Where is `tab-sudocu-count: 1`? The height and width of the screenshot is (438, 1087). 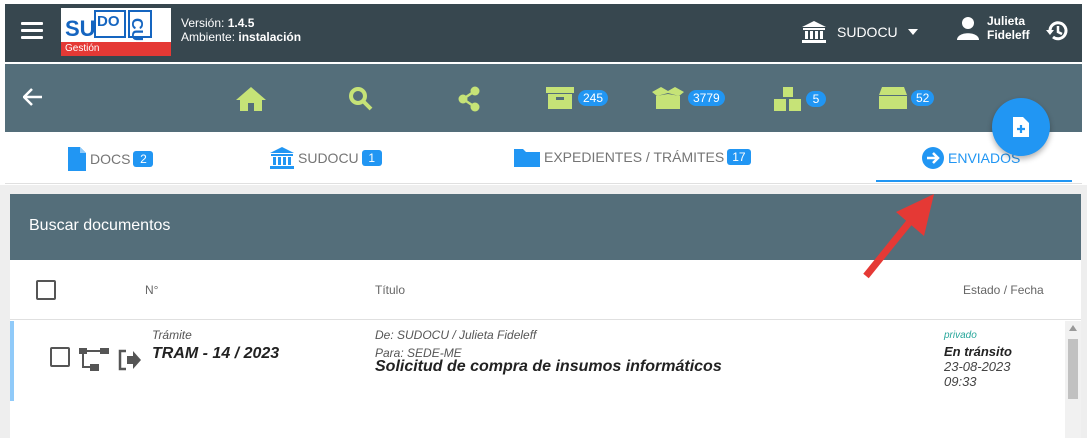 tab-sudocu-count: 1 is located at coordinates (371, 158).